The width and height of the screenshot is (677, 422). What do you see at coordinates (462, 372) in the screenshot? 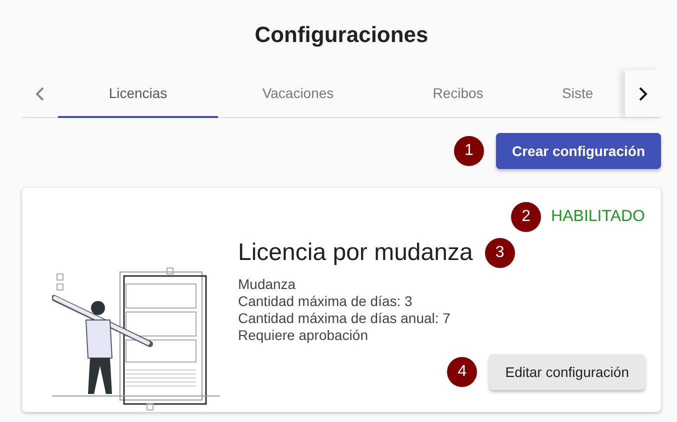
I see `number-marker: 4` at bounding box center [462, 372].